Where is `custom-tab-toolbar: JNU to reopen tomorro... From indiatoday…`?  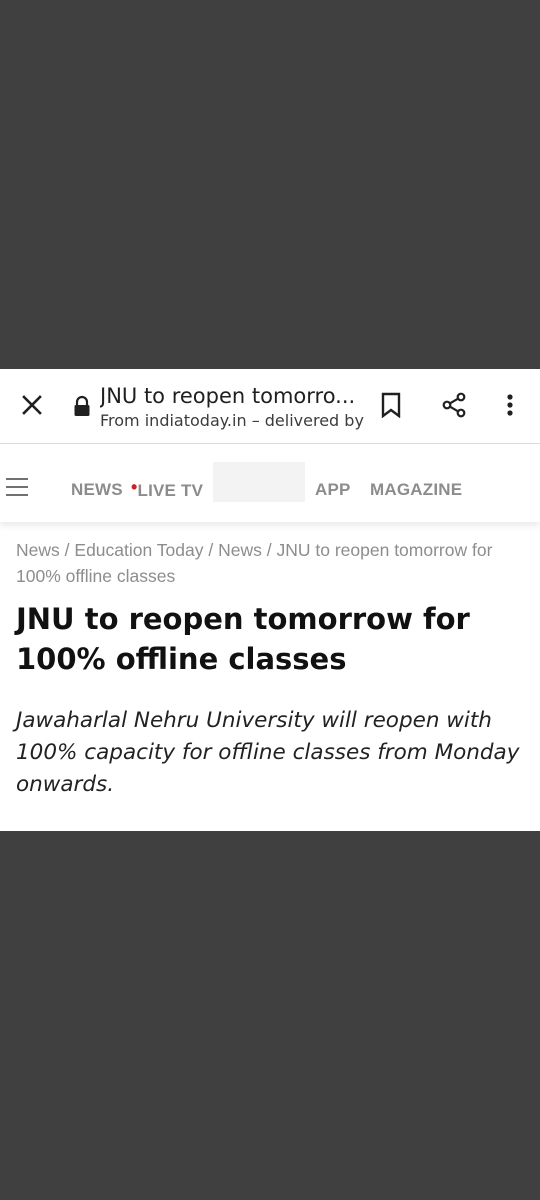
custom-tab-toolbar: JNU to reopen tomorro... From indiatoday… is located at coordinates (270, 406).